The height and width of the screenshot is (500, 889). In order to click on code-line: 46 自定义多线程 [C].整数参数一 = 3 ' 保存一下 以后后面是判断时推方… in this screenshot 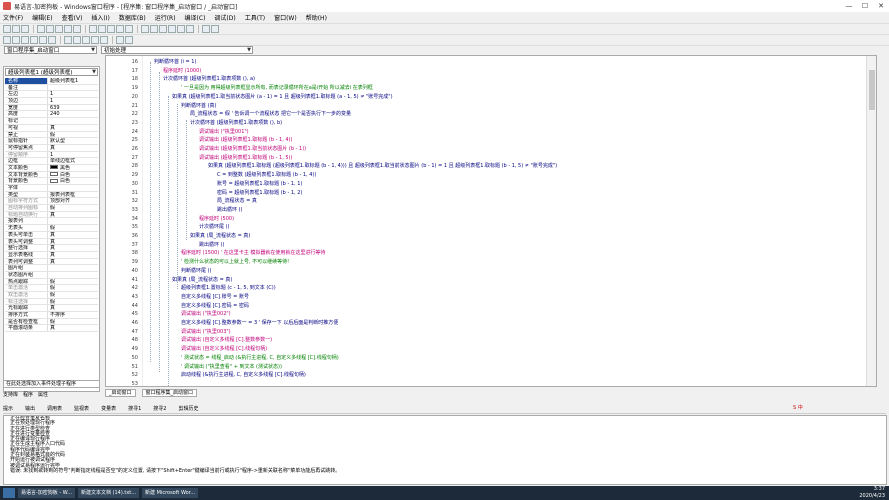, I will do `click(491, 323)`.